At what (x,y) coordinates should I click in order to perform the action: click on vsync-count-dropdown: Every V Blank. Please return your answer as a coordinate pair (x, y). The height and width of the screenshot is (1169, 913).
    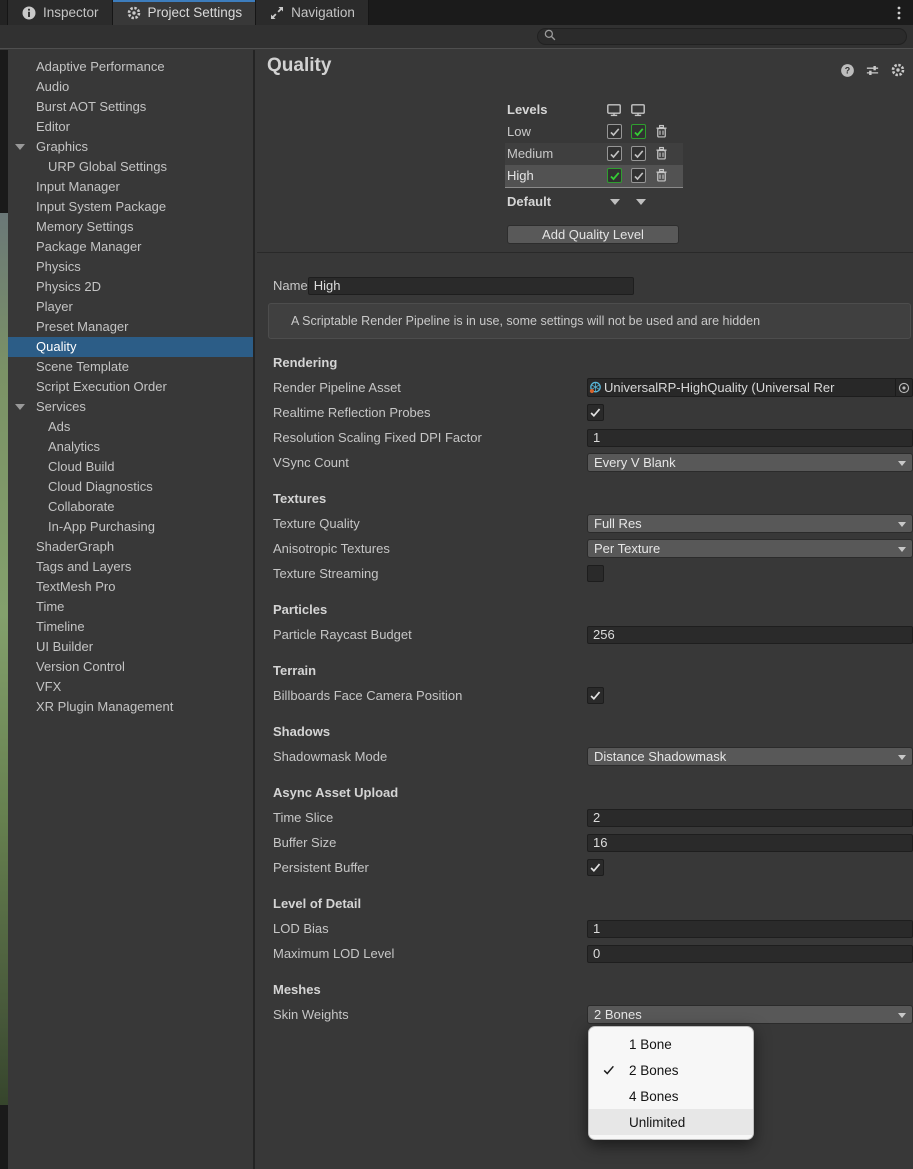
    Looking at the image, I should click on (750, 462).